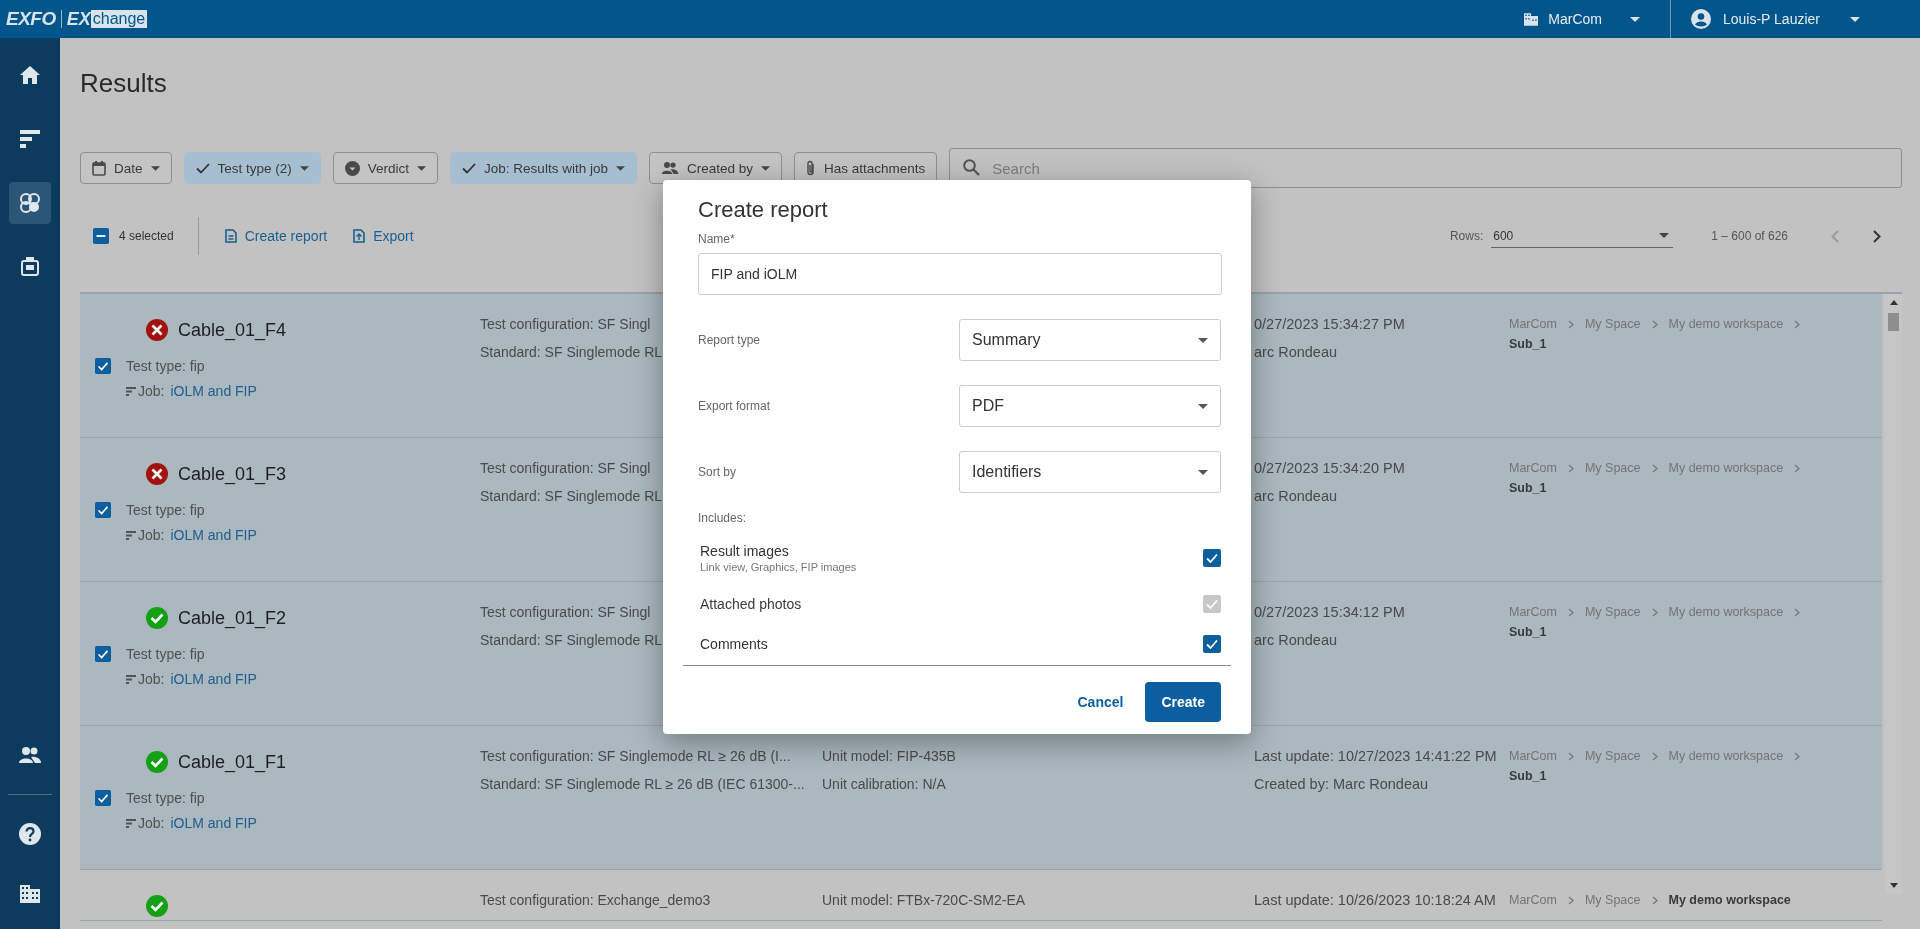 The image size is (1920, 929). Describe the element at coordinates (717, 239) in the screenshot. I see `field-label: Name*` at that location.